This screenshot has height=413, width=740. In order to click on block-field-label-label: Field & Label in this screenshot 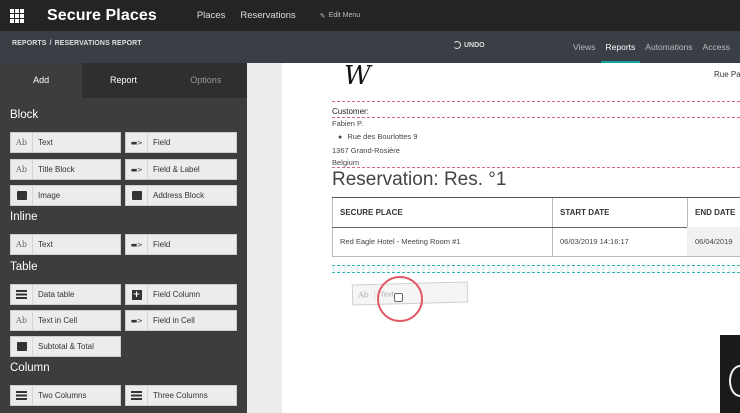, I will do `click(176, 169)`.